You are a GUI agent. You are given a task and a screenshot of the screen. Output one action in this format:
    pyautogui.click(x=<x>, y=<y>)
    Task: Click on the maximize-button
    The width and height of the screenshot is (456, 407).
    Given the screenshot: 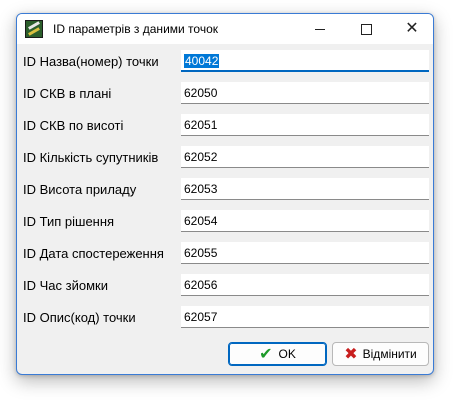 What is the action you would take?
    pyautogui.click(x=366, y=29)
    